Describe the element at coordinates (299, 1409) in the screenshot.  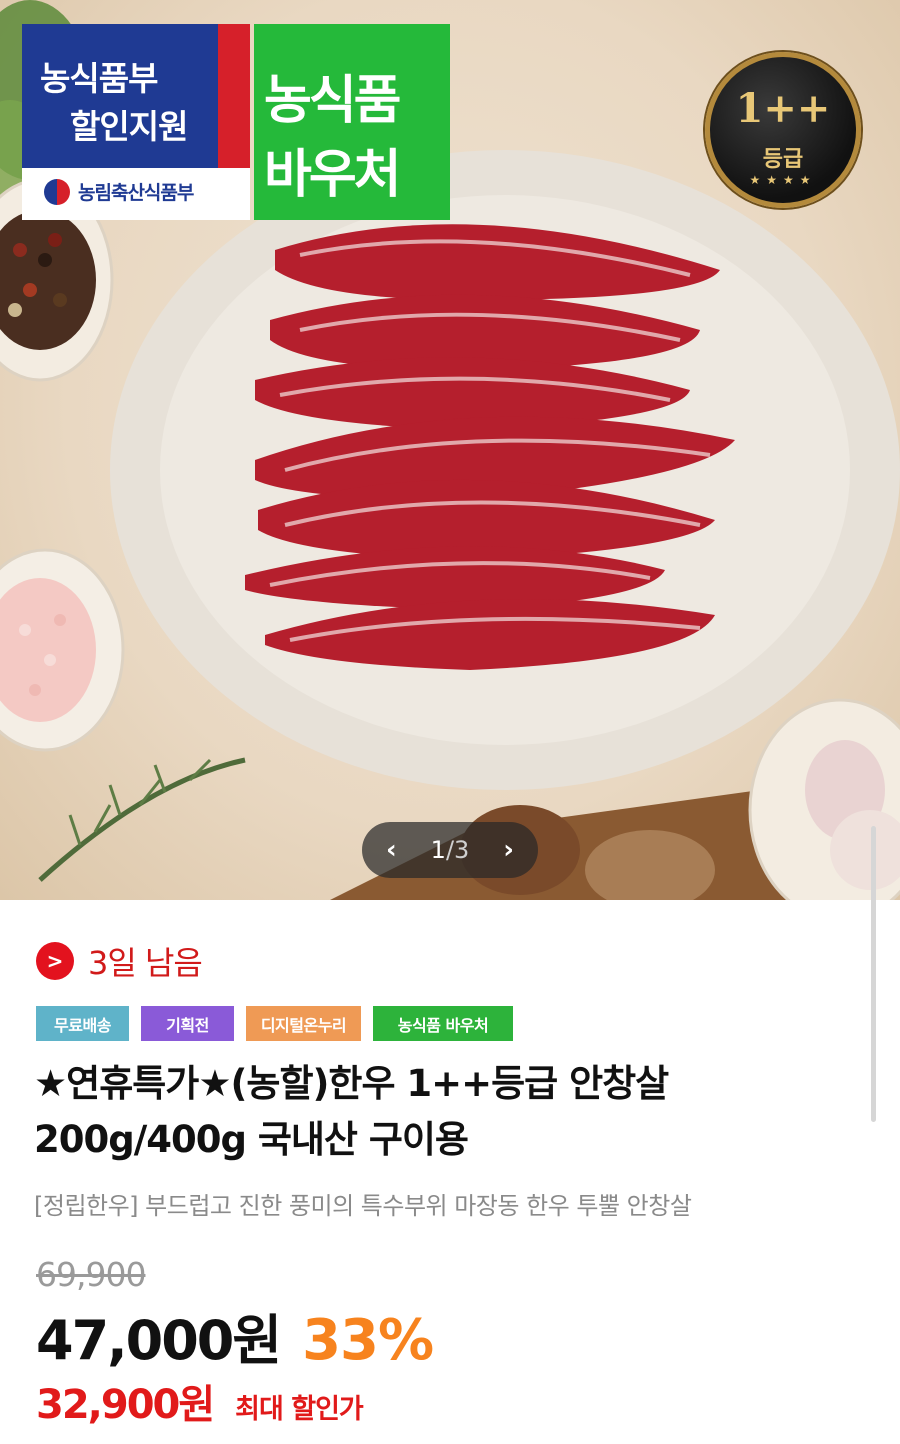
I see `max-discount-label: 최대 할인가` at that location.